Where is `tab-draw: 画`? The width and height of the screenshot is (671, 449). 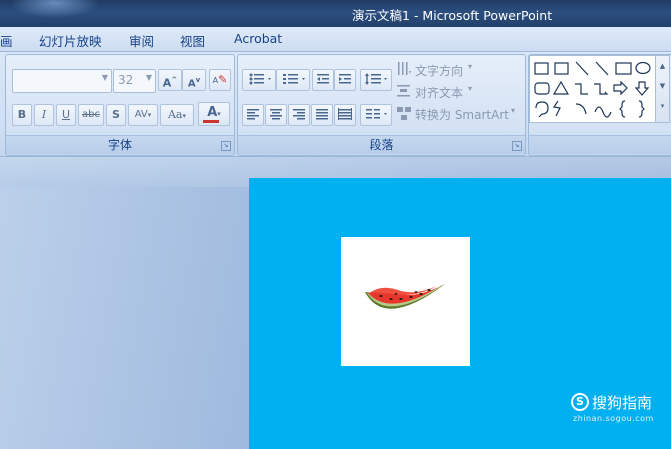 tab-draw: 画 is located at coordinates (6, 40).